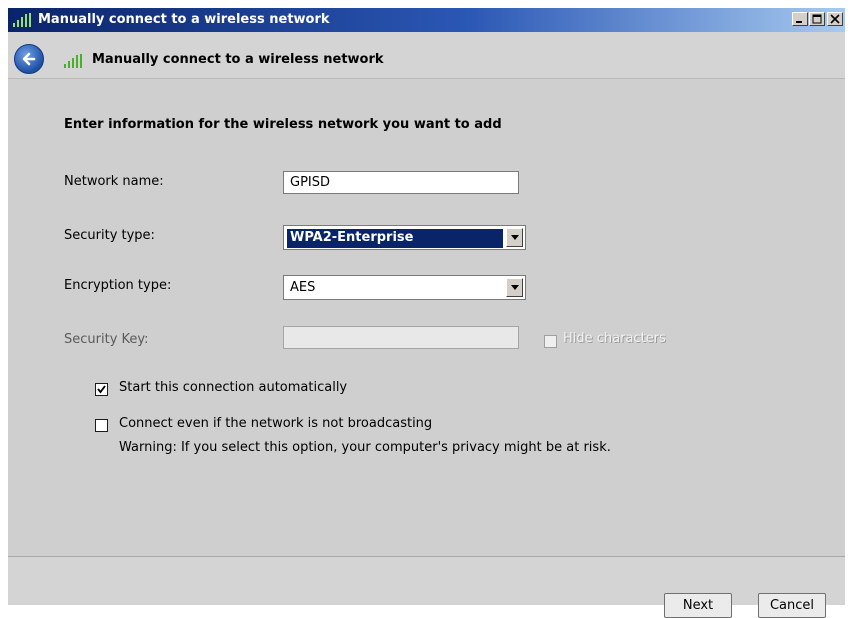 Image resolution: width=855 pixels, height=618 pixels. What do you see at coordinates (792, 605) in the screenshot?
I see `cancel-button: Cancel` at bounding box center [792, 605].